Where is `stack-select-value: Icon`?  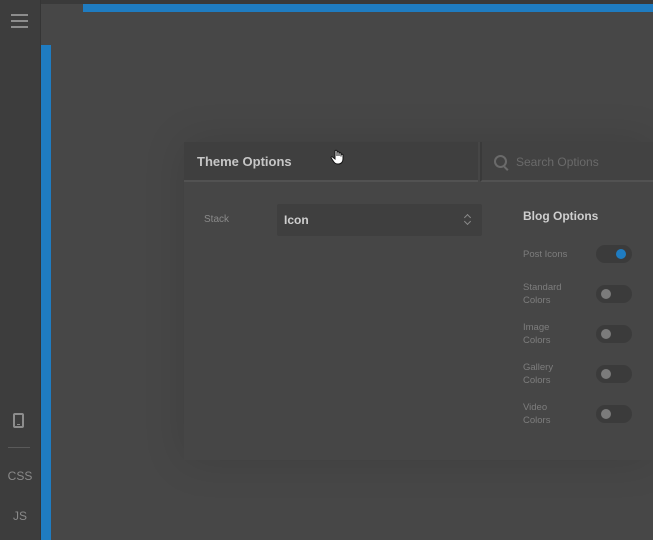
stack-select-value: Icon is located at coordinates (296, 220).